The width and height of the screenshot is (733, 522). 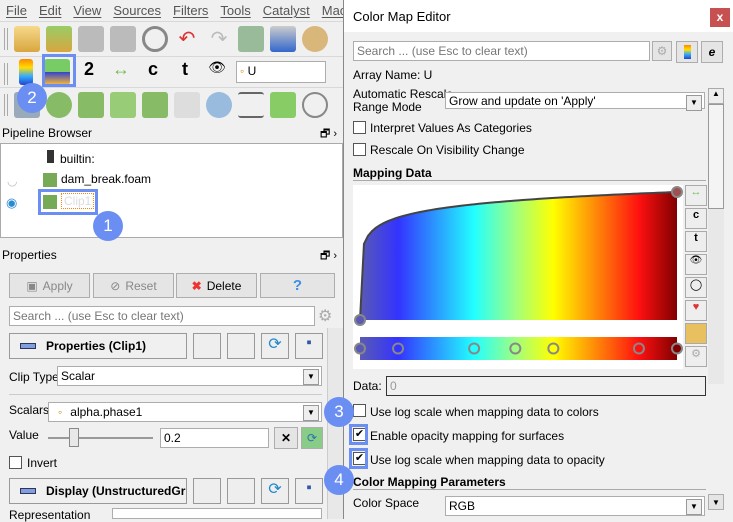 I want to click on pipeline-item-builtin: builtin:, so click(x=71, y=158).